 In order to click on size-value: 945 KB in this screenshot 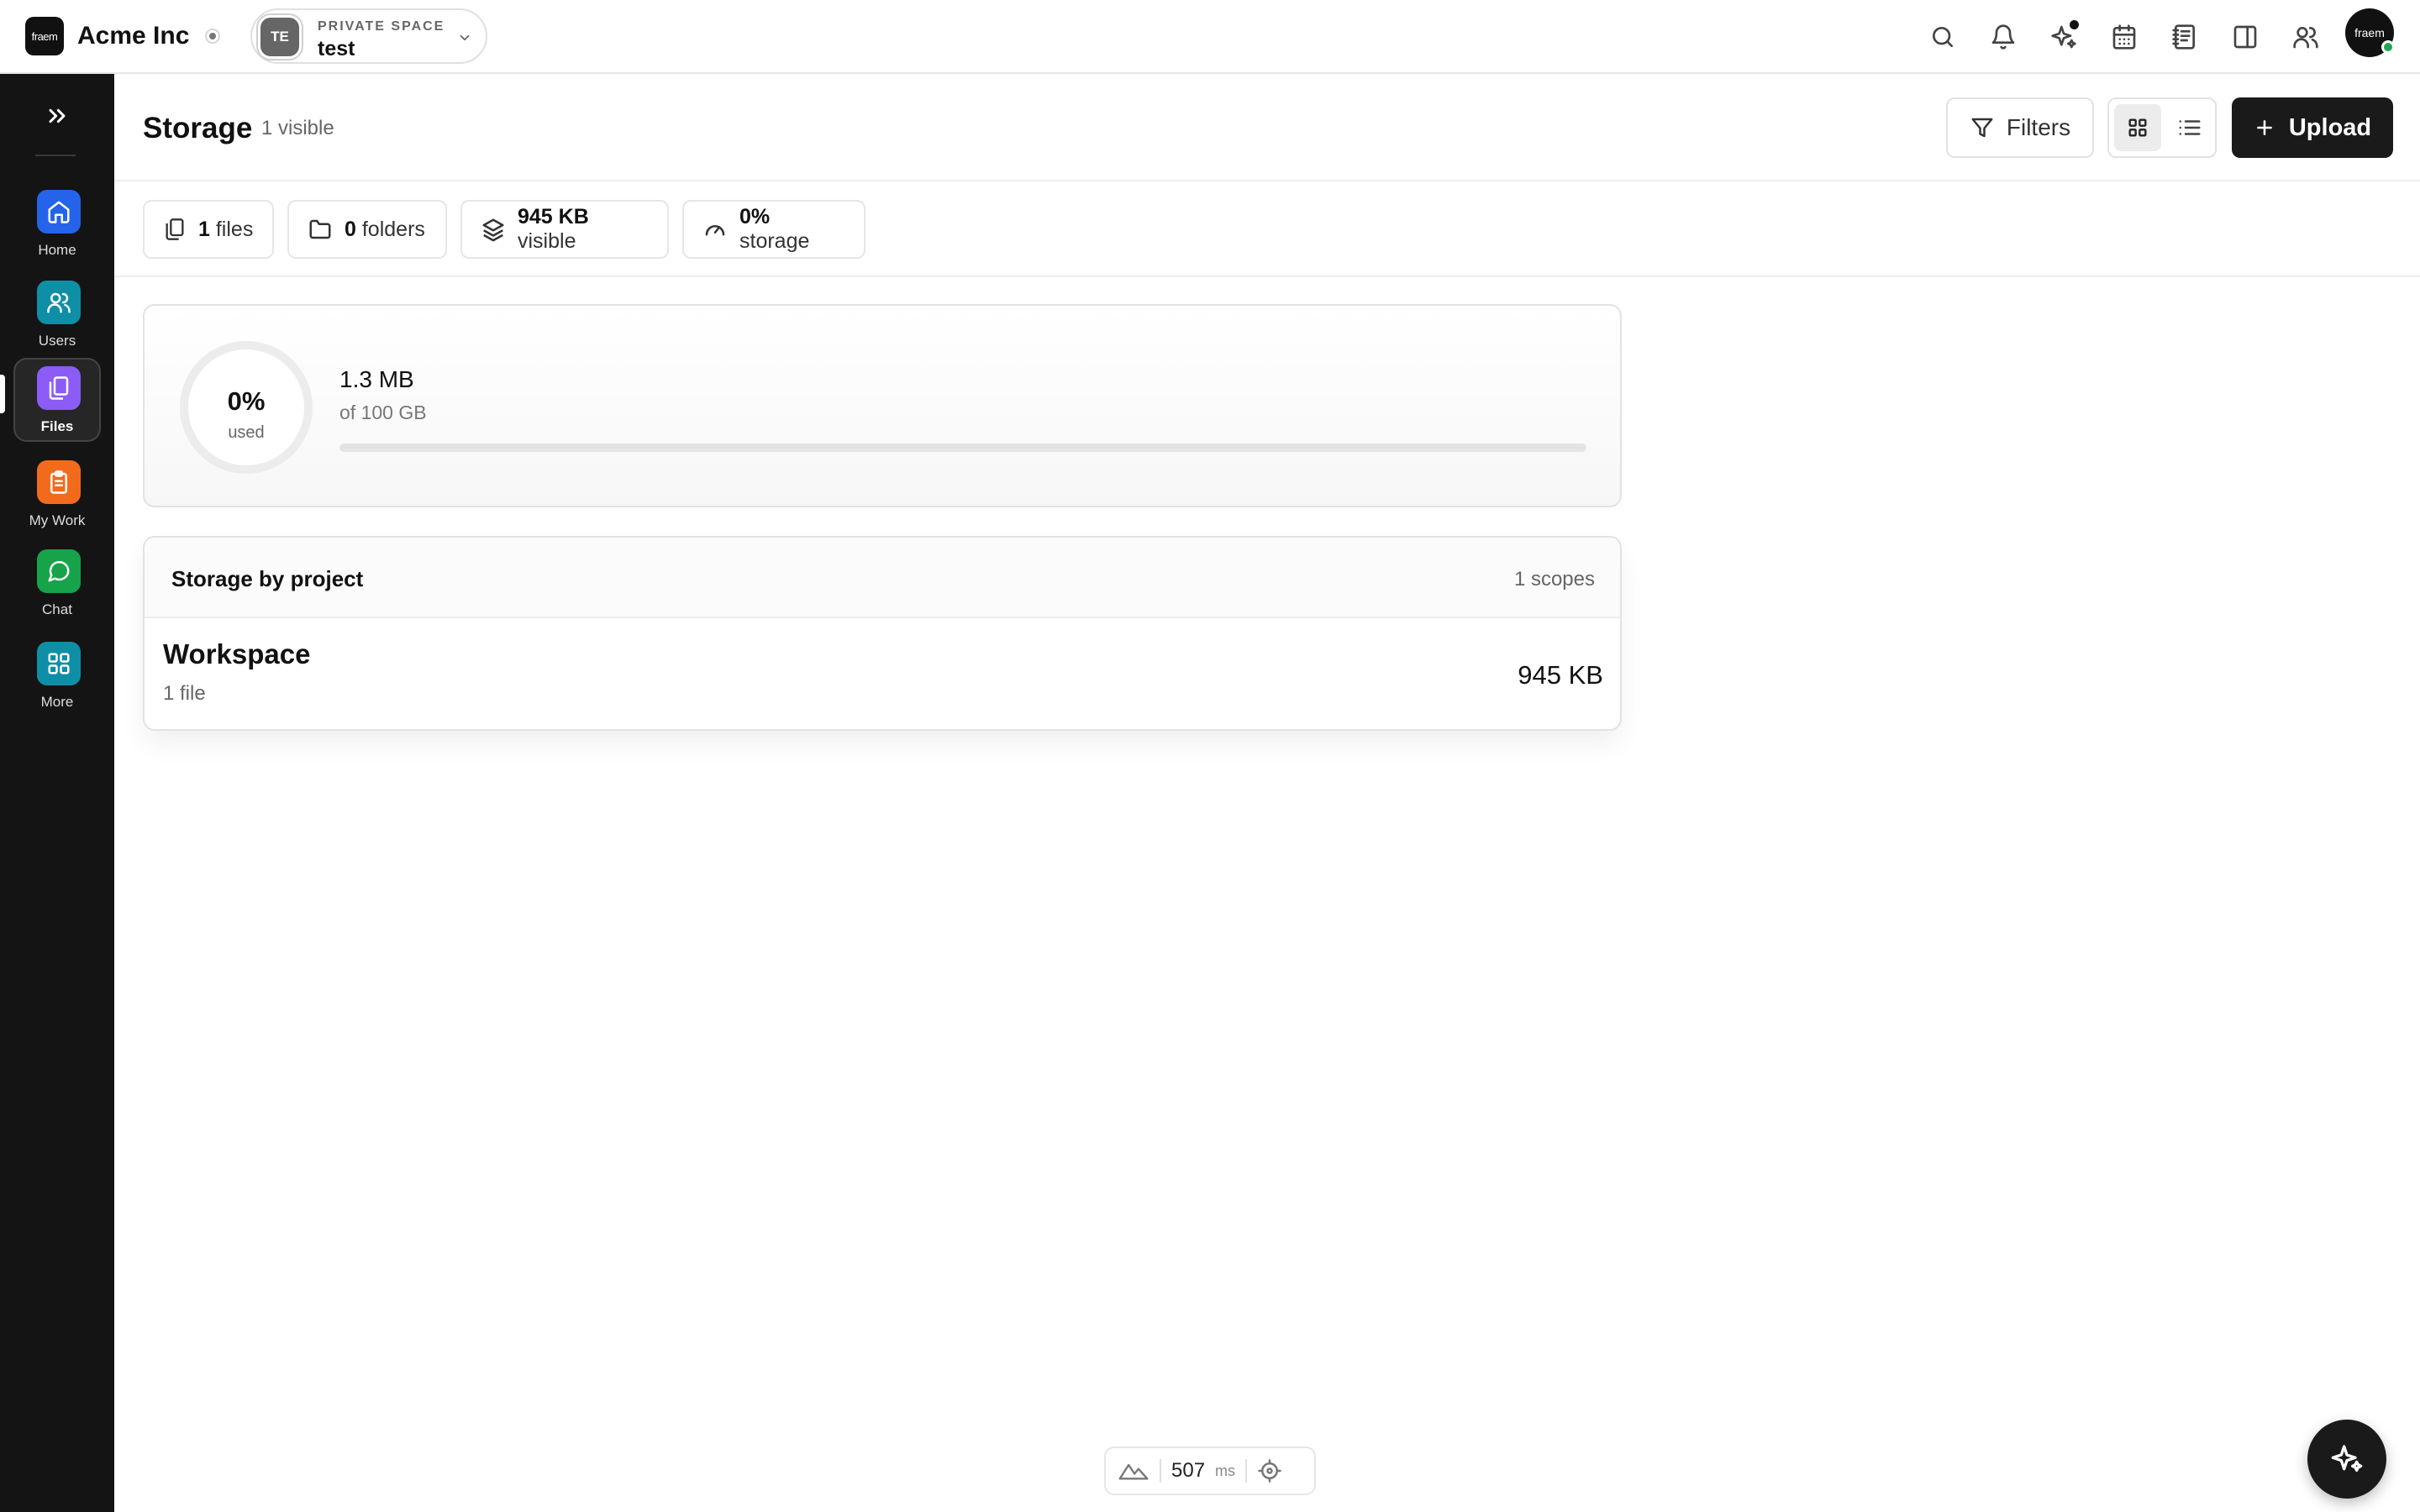, I will do `click(553, 216)`.